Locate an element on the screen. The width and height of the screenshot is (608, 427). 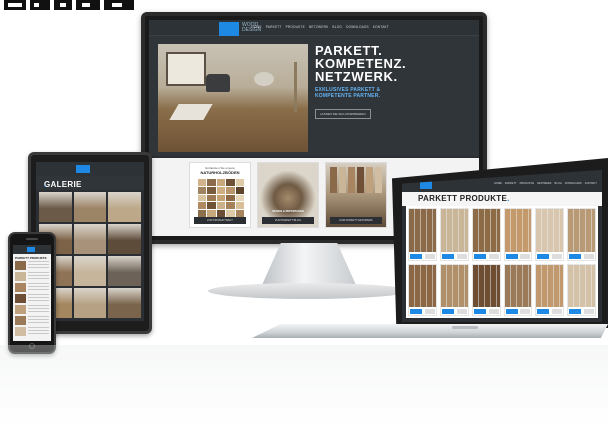
hero-subtitle: EXKLUSIVES PARKETT & KOMPETENTE PARTNER. is located at coordinates (395, 93).